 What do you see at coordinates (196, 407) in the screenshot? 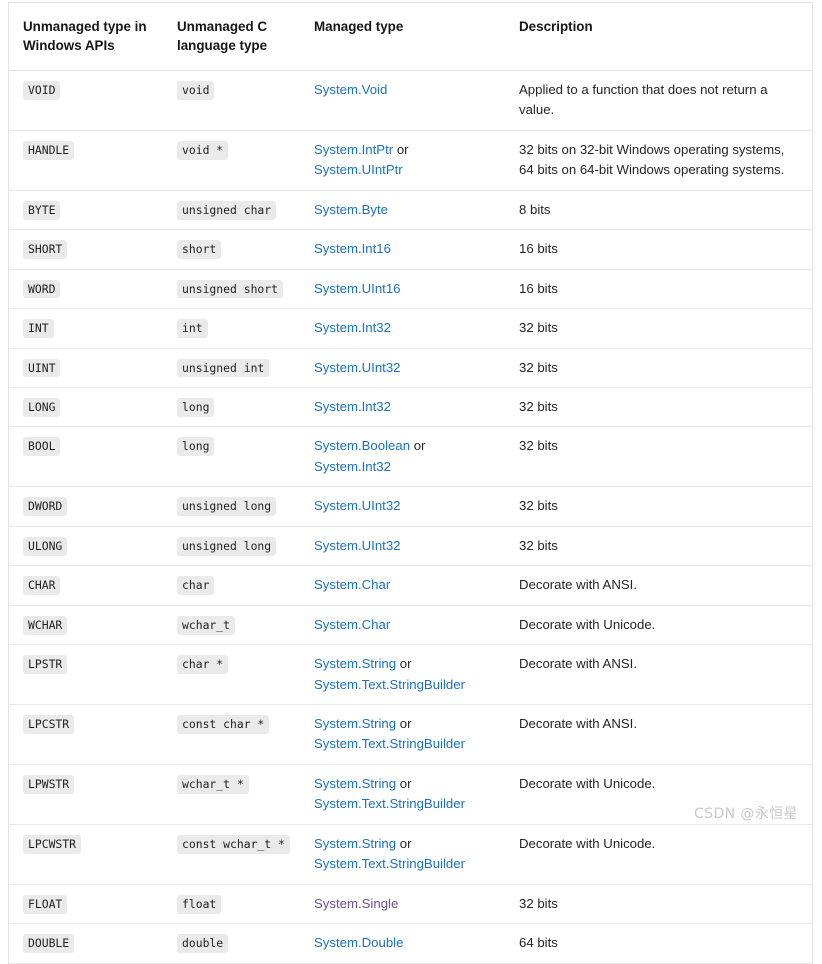
I see `code-chip-unmanaged-c: long` at bounding box center [196, 407].